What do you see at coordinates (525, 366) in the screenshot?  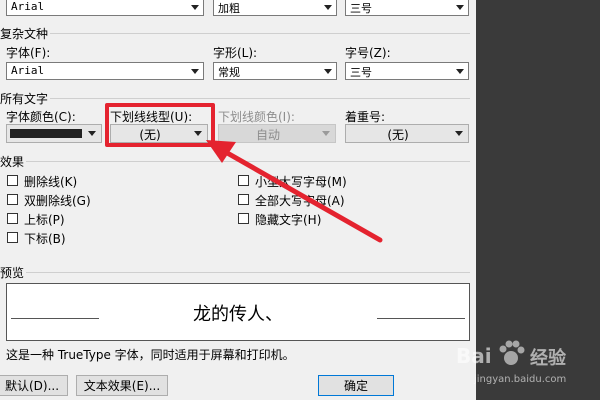 I see `watermark: Bai 经验 jingyan.baidu.com` at bounding box center [525, 366].